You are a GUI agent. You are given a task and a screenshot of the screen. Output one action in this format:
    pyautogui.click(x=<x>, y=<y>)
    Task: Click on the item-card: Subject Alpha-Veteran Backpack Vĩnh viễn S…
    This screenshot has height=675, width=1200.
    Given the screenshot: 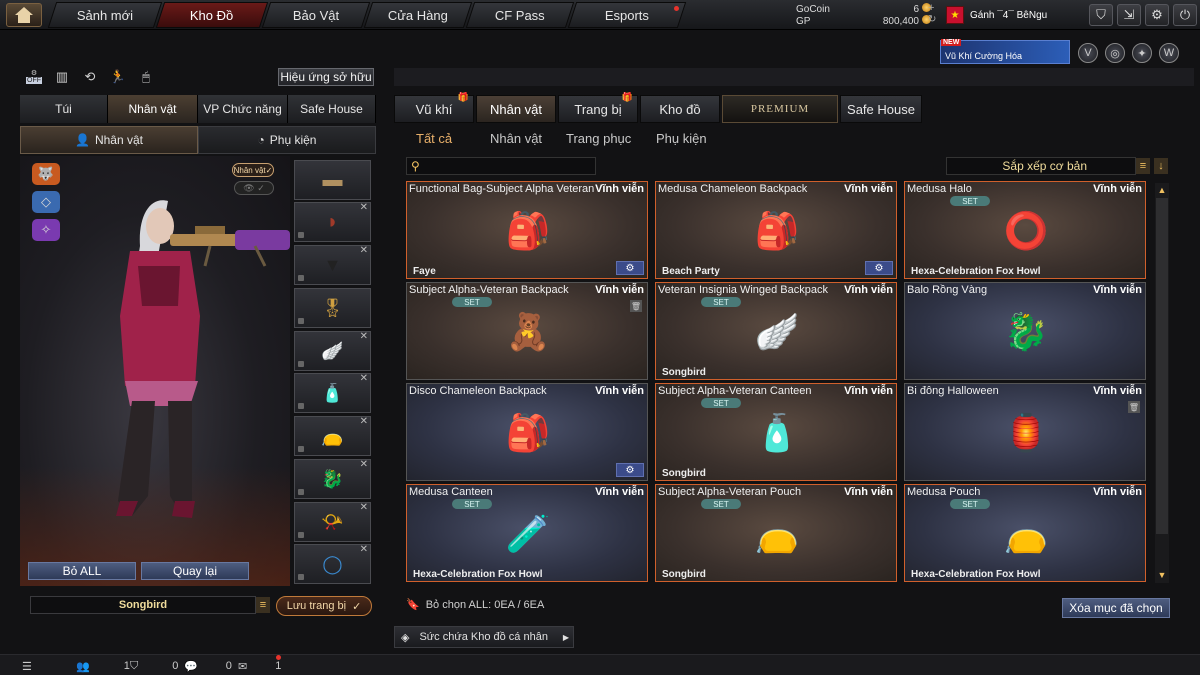 What is the action you would take?
    pyautogui.click(x=527, y=331)
    